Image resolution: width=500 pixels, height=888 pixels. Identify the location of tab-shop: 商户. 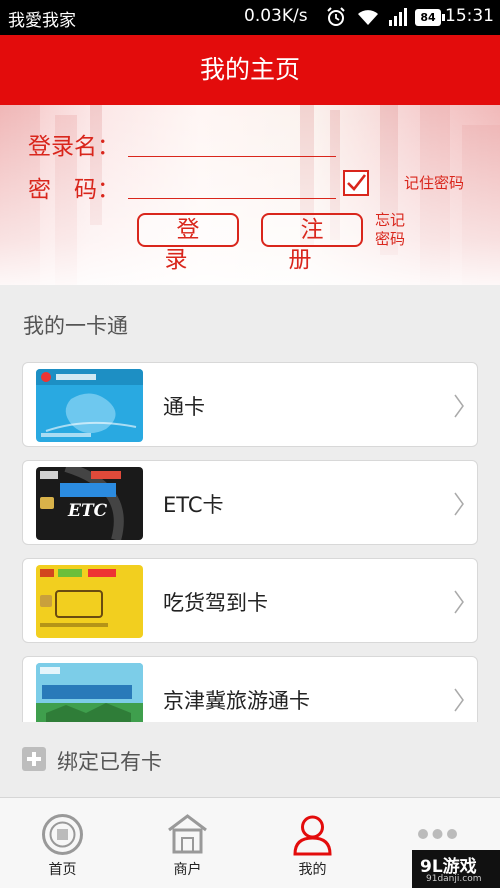
(187, 843).